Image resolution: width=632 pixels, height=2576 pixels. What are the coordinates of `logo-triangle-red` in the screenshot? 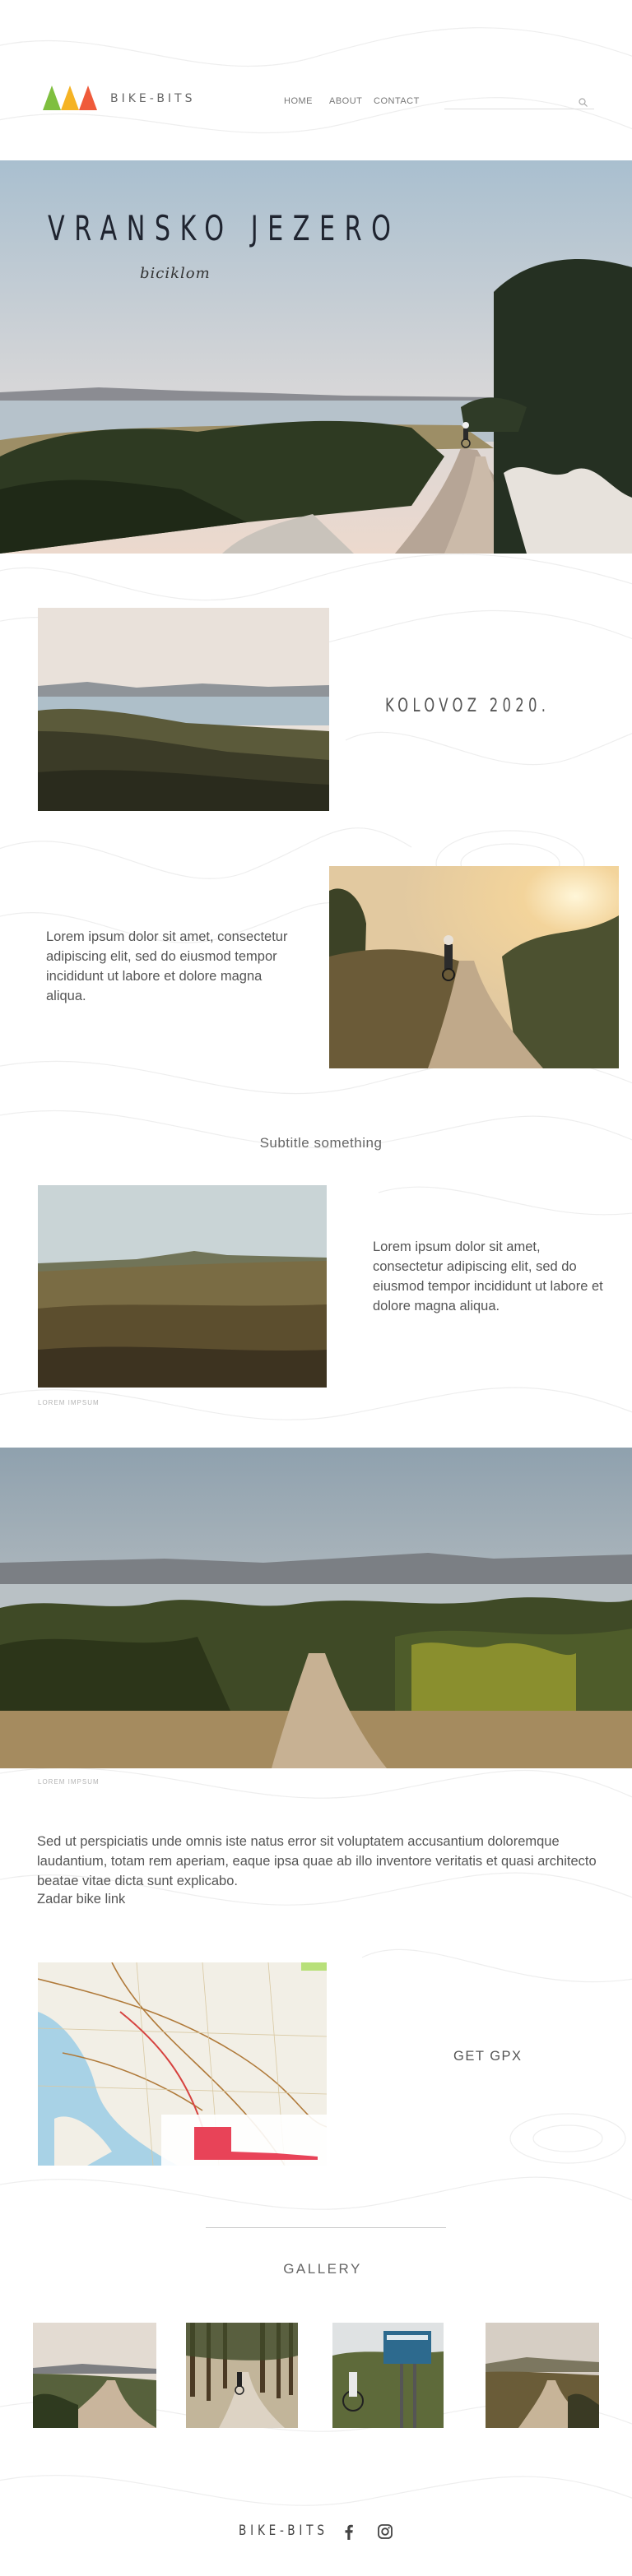 It's located at (88, 98).